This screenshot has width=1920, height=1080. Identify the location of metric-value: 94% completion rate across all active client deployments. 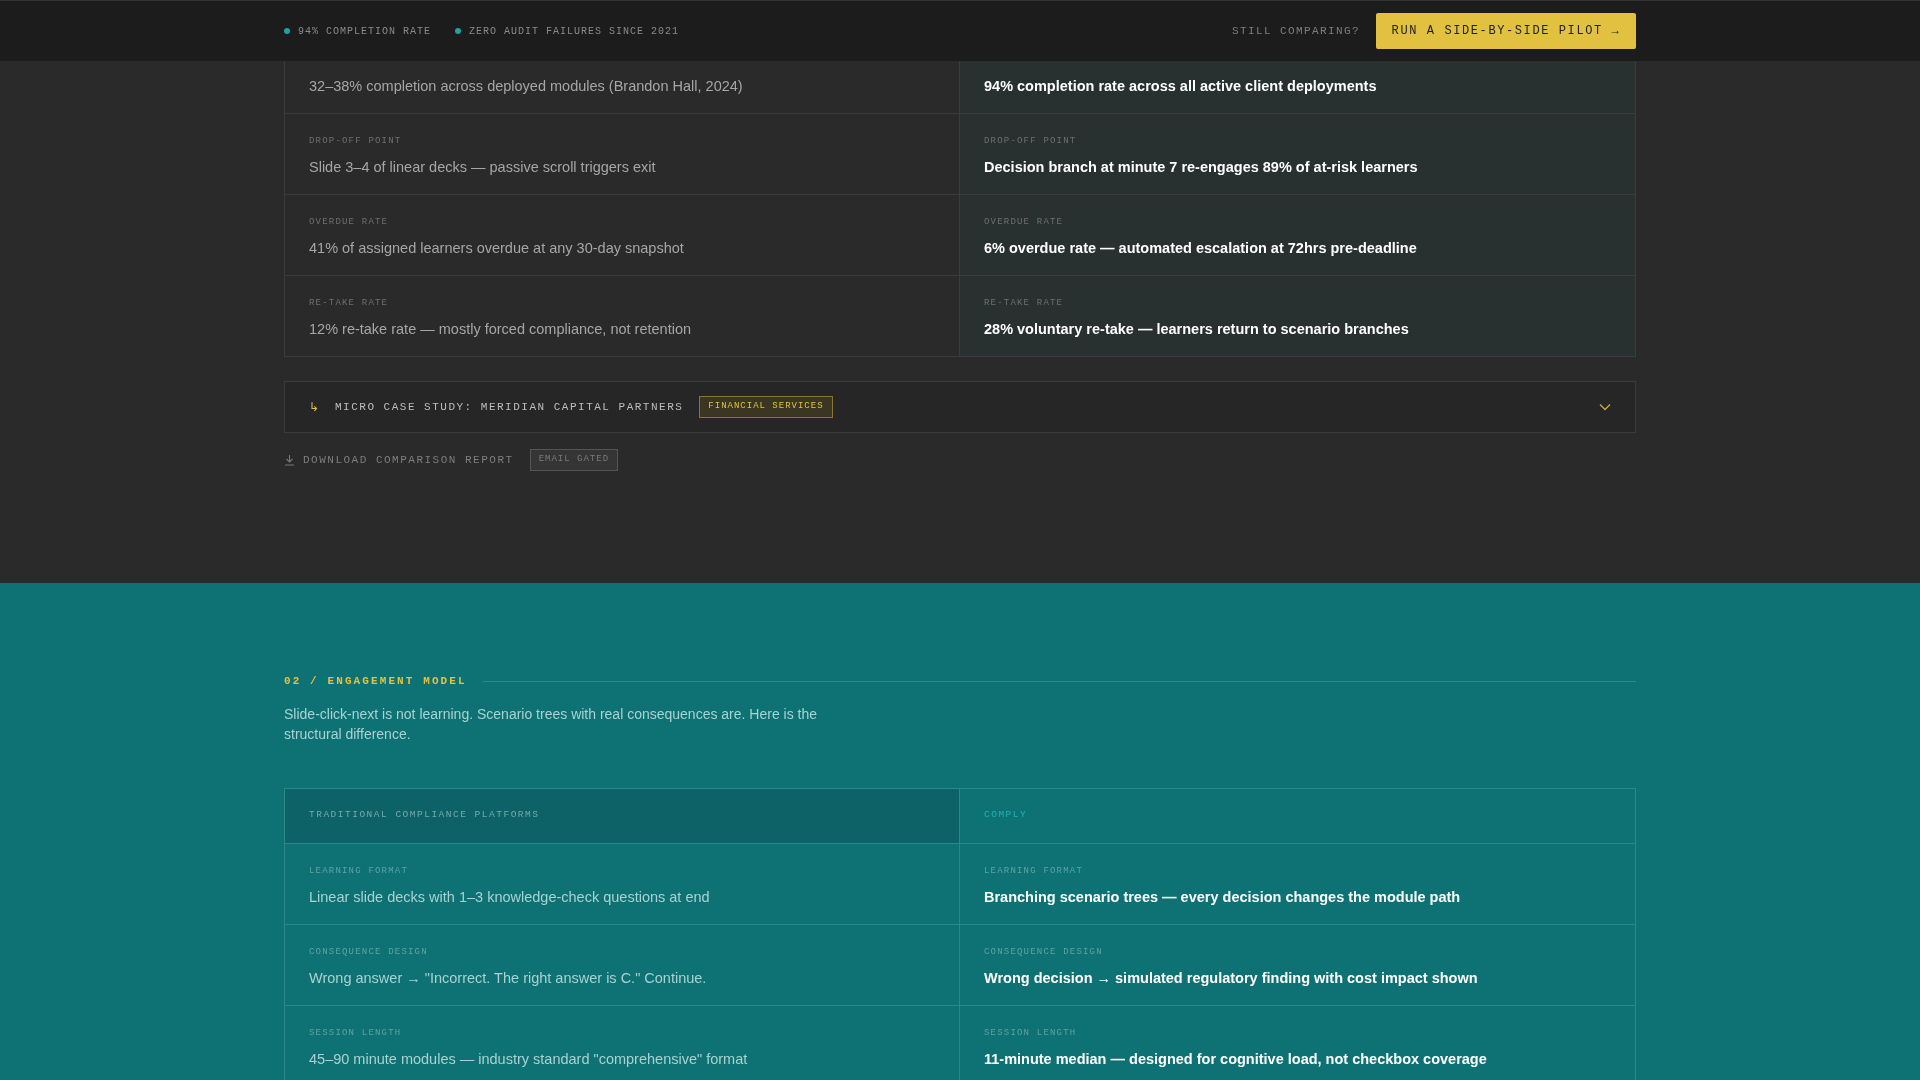
(1181, 86).